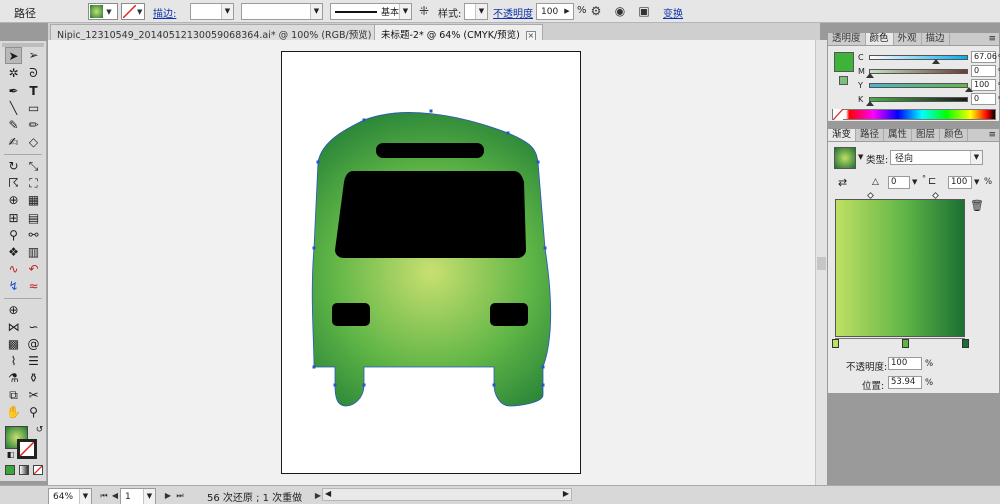 The width and height of the screenshot is (1000, 504). Describe the element at coordinates (13, 166) in the screenshot. I see `rotate-tool-icon: ↻` at that location.